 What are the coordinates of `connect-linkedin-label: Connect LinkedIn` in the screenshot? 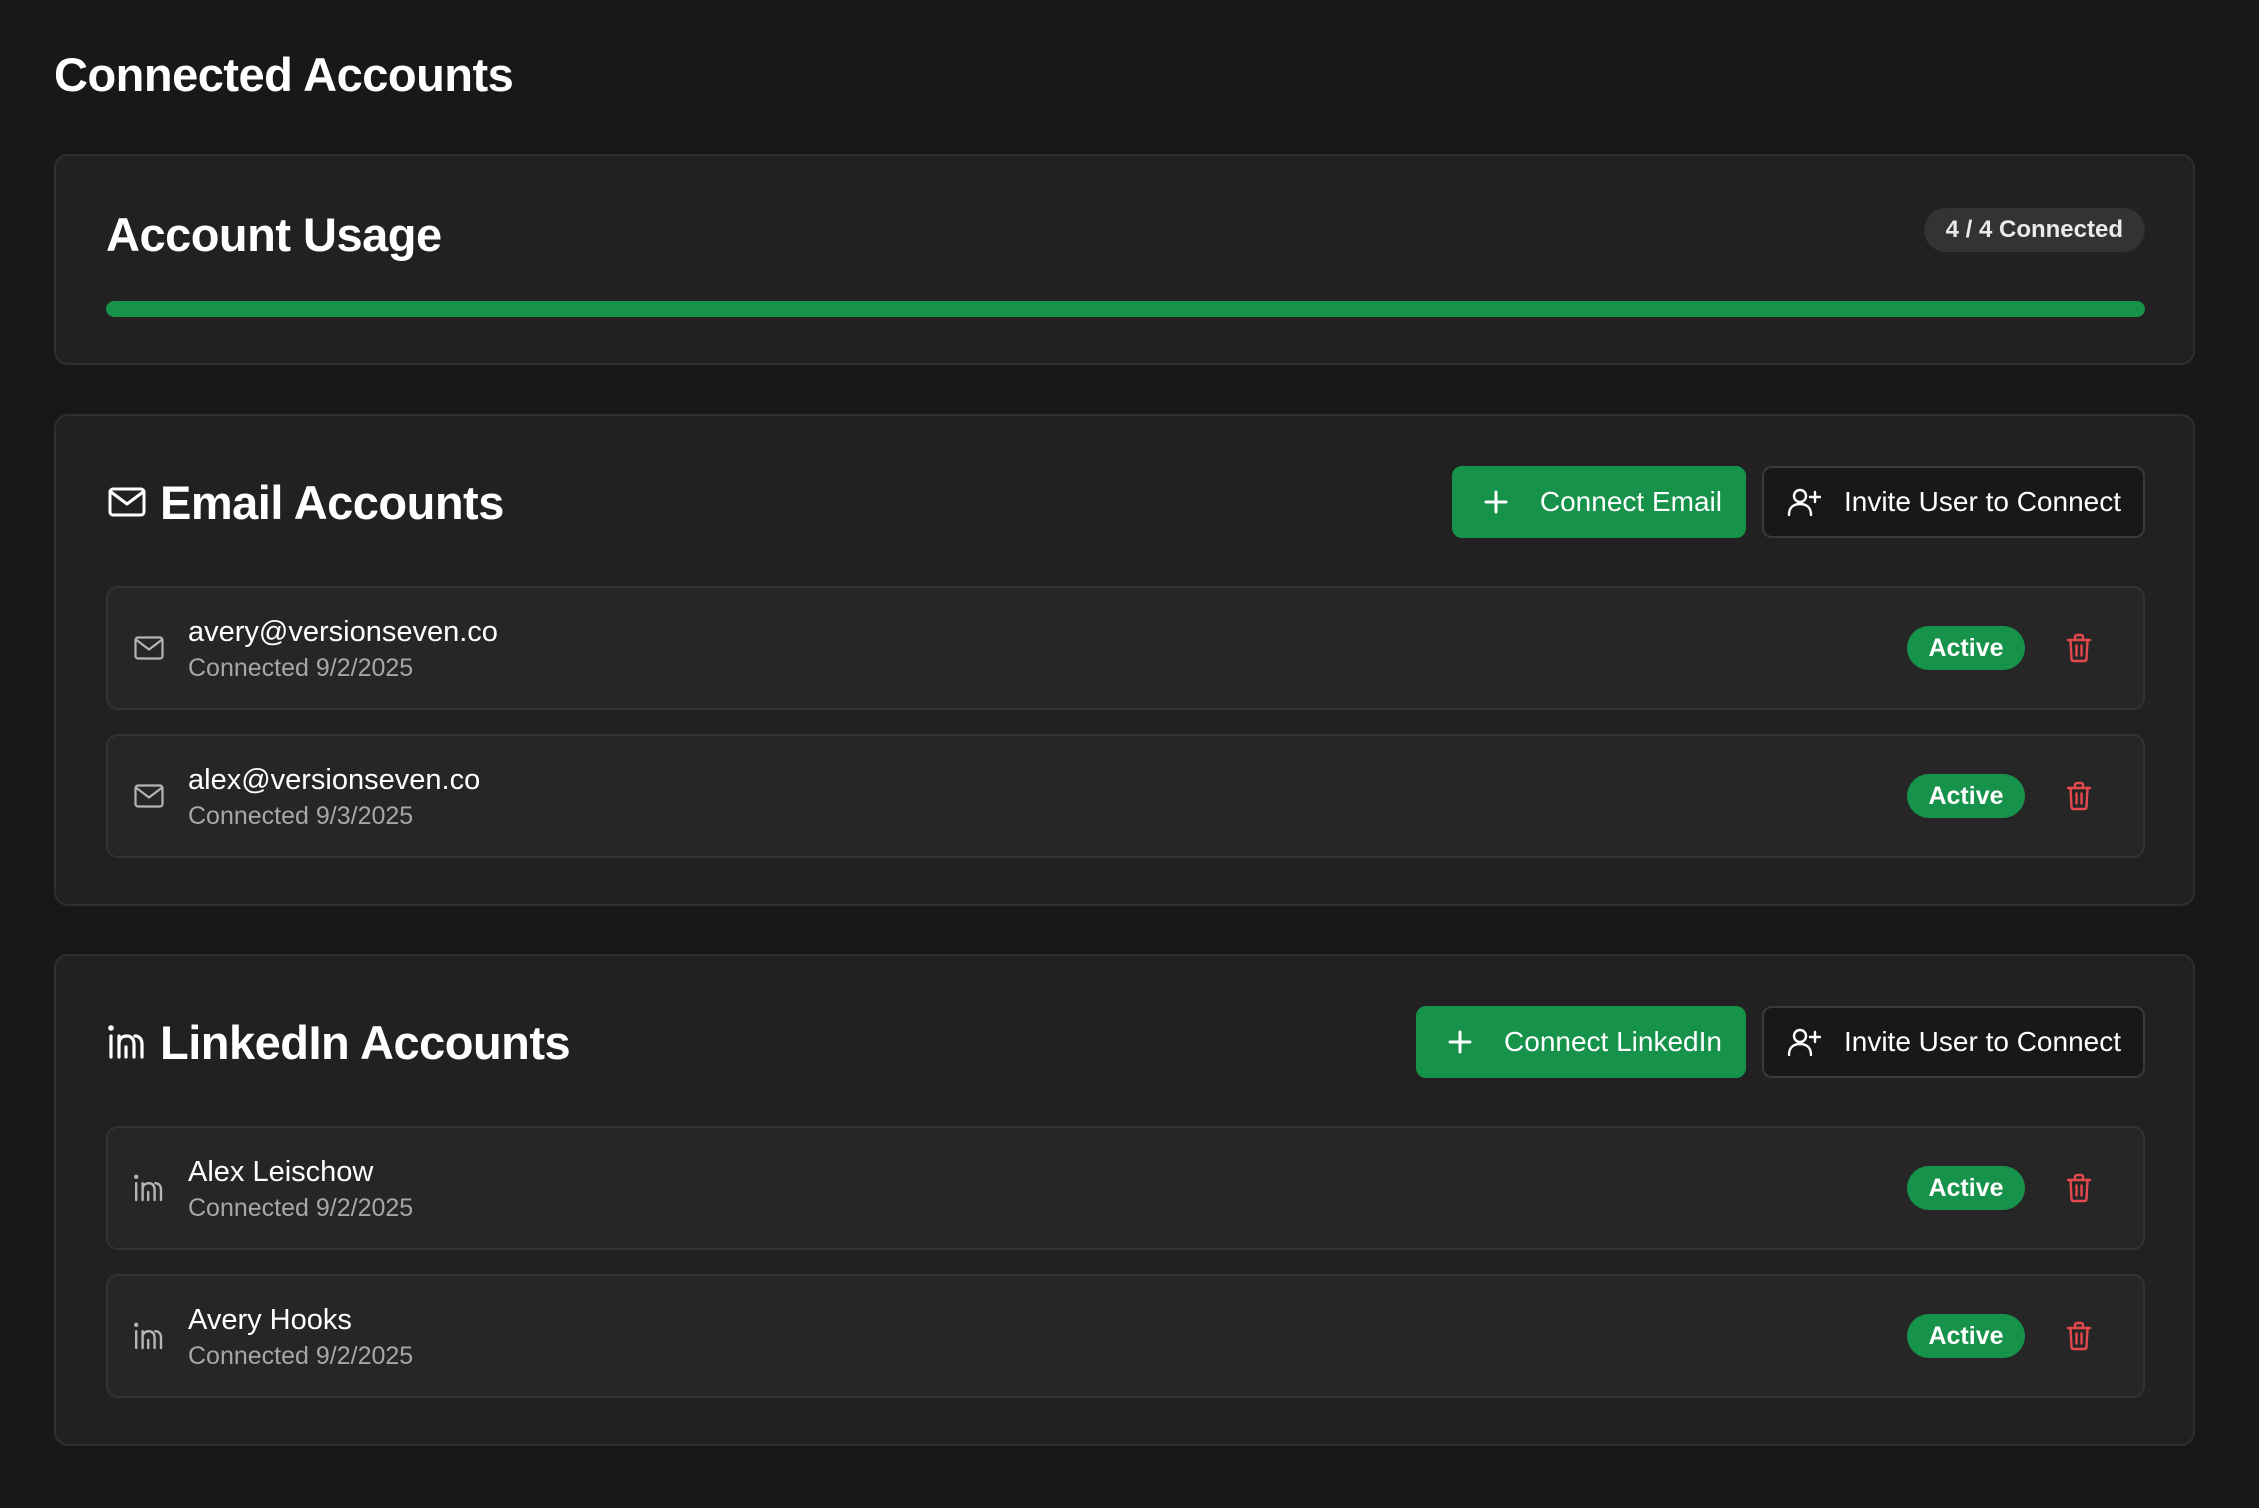 It's located at (1613, 1041).